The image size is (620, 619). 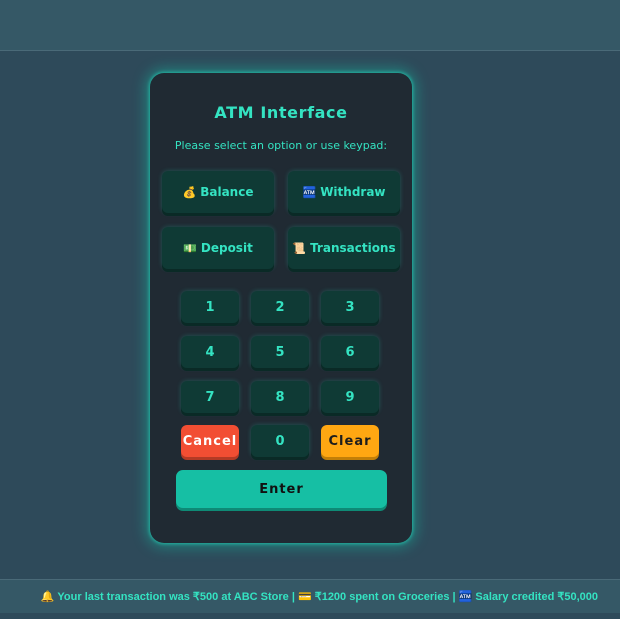 What do you see at coordinates (190, 248) in the screenshot?
I see `banknote-icon: 💵` at bounding box center [190, 248].